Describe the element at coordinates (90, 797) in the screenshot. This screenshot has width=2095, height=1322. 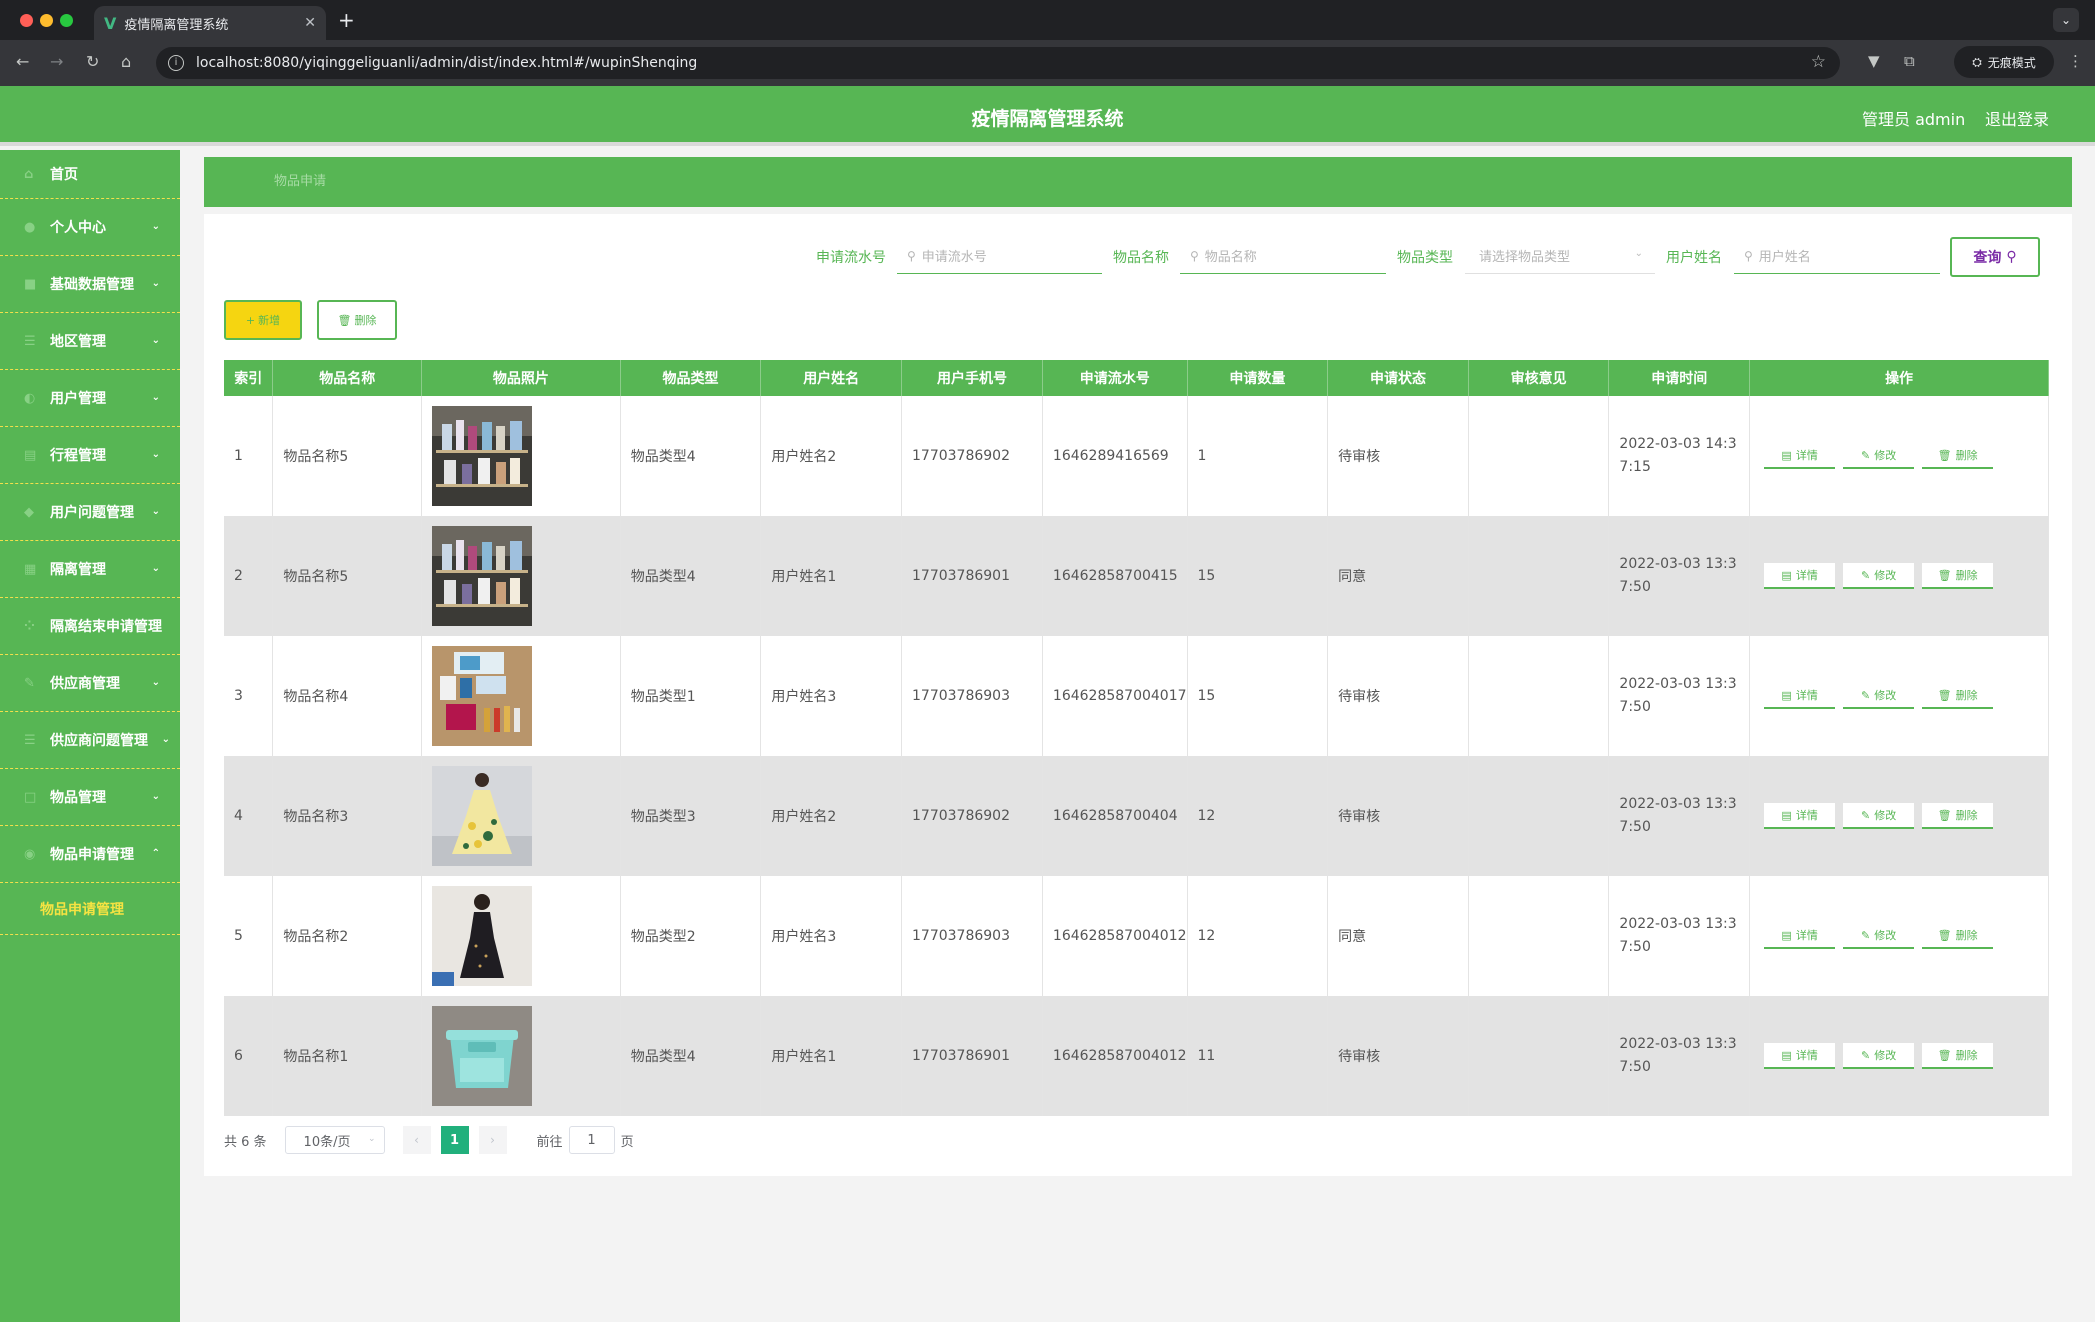
I see `sidebar-item-goods: □ 物品管理 ⌄` at that location.